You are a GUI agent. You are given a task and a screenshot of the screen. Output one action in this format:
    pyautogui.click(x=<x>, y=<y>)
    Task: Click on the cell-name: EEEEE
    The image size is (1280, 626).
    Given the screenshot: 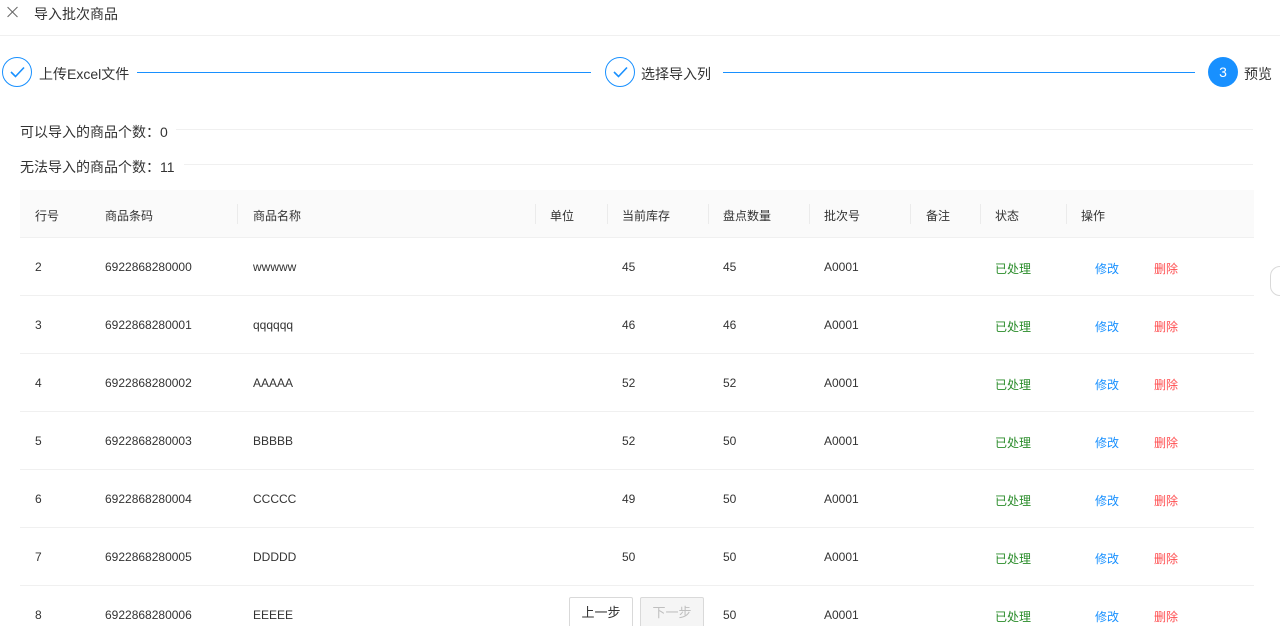 What is the action you would take?
    pyautogui.click(x=273, y=615)
    